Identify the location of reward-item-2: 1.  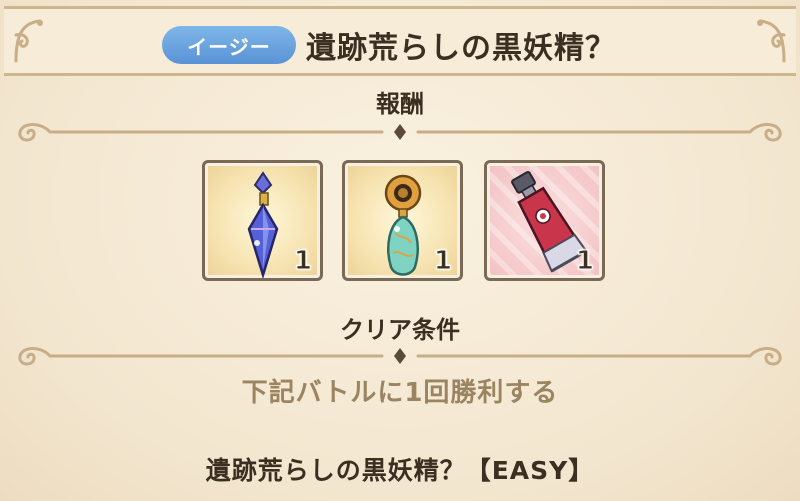
(402, 220).